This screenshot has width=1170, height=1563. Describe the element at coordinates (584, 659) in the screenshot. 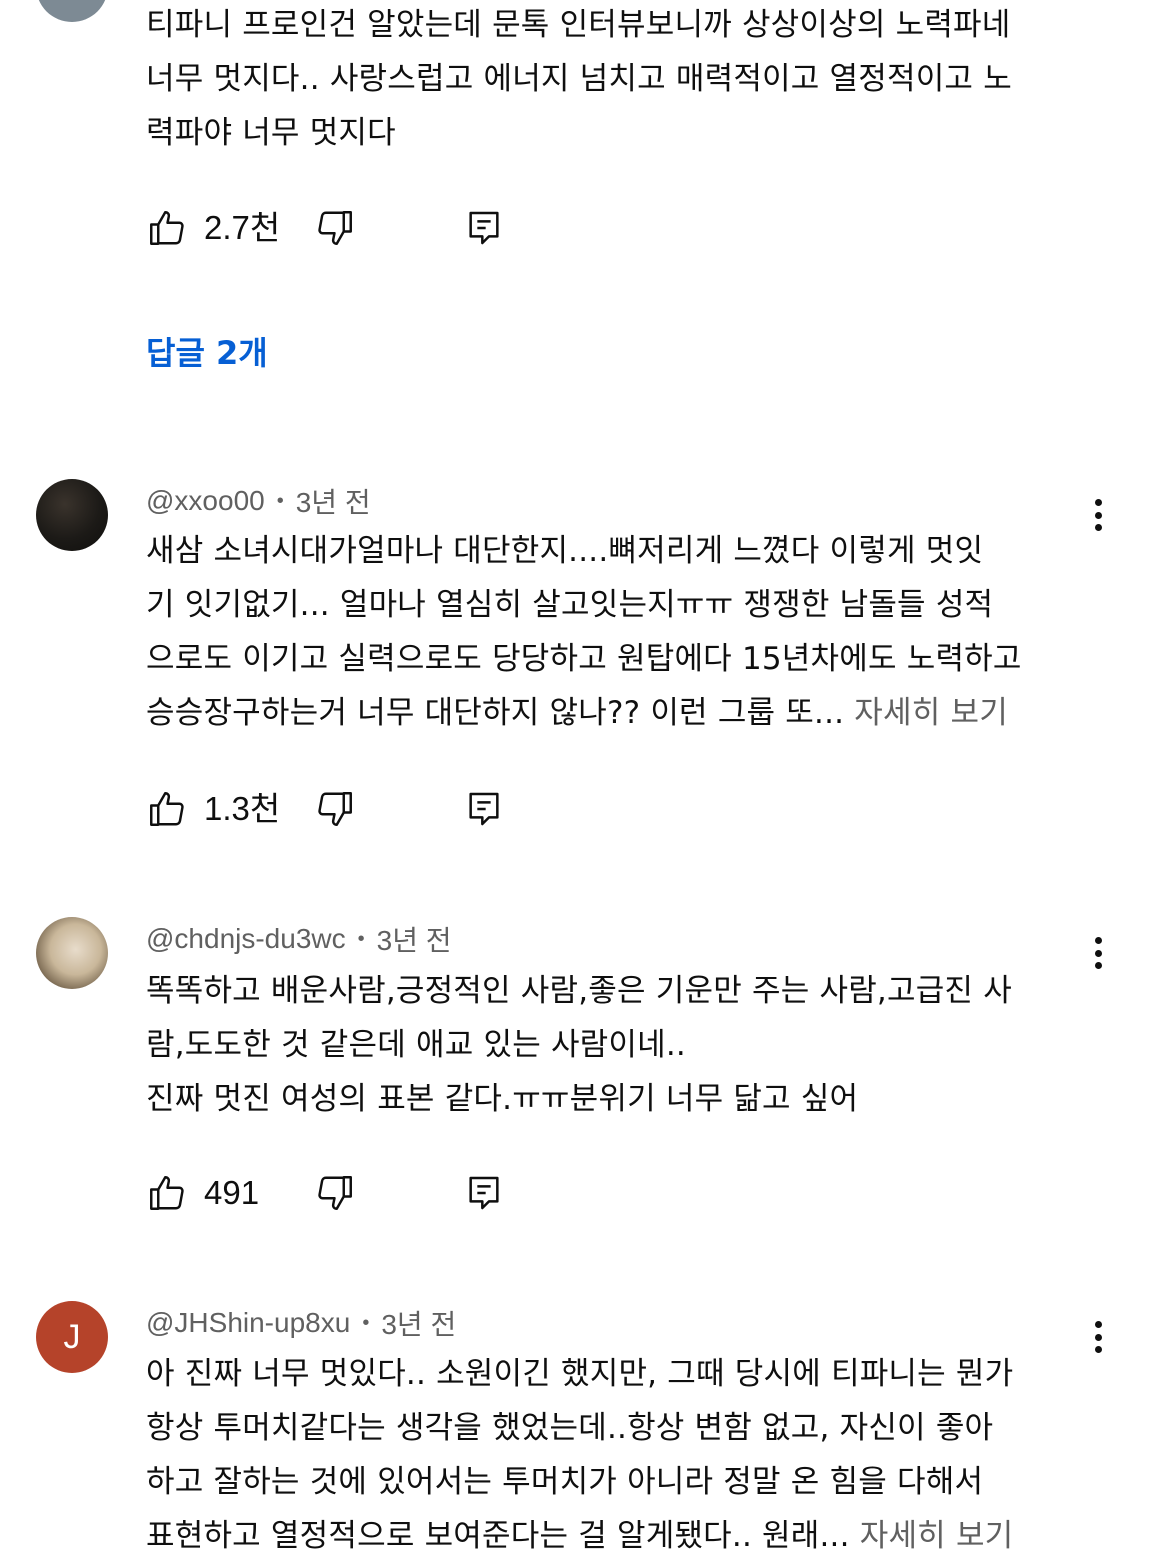

I see `comment-line: 으로도 이기고 실력으로도 당당하고 원탑에다 15년차에도 노력하고` at that location.